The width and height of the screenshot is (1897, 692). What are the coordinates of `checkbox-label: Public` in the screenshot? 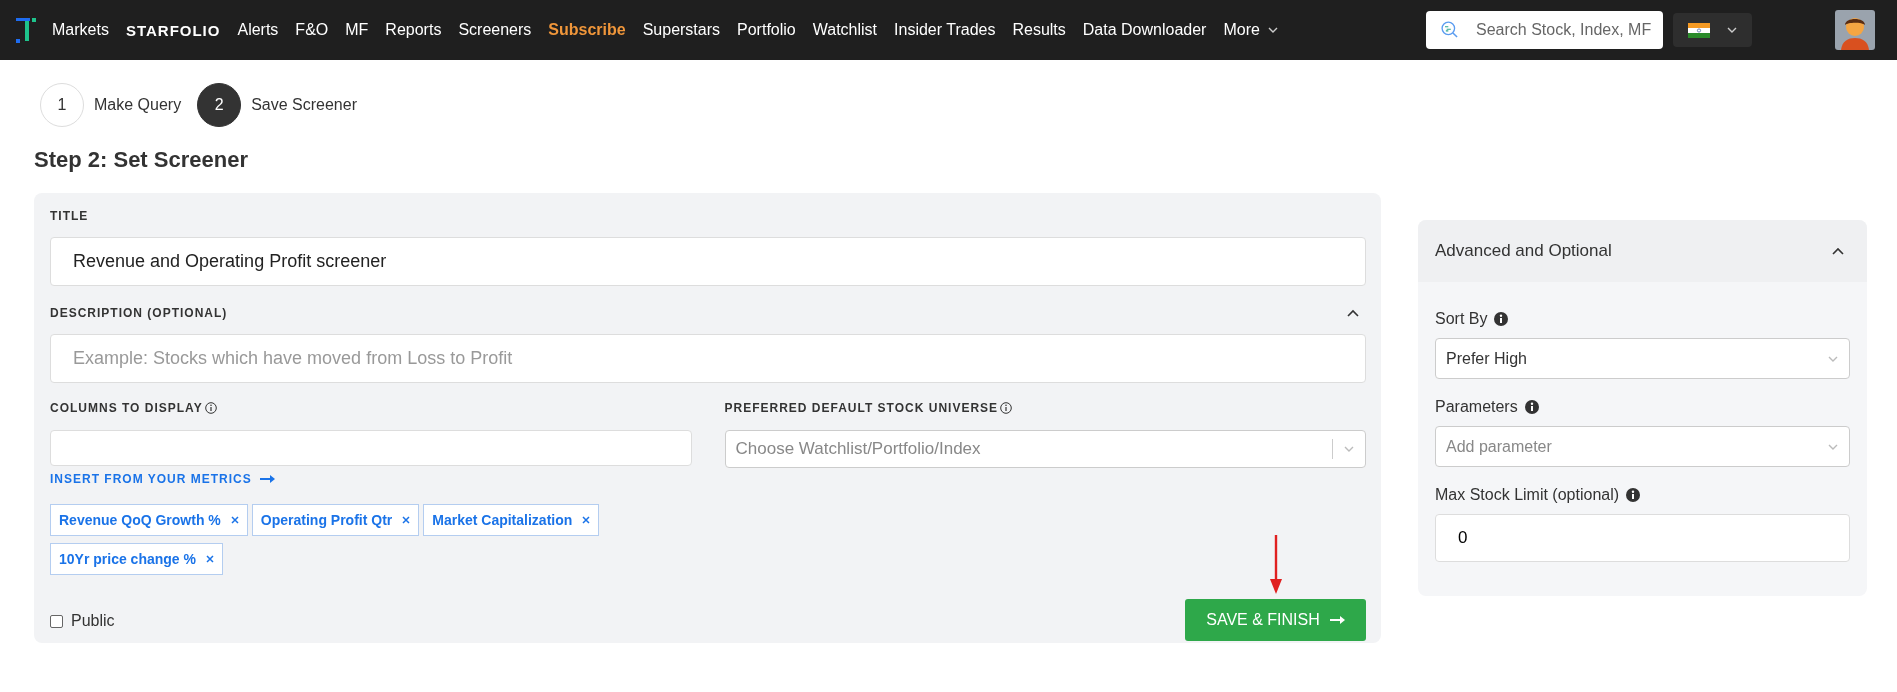 It's located at (93, 621).